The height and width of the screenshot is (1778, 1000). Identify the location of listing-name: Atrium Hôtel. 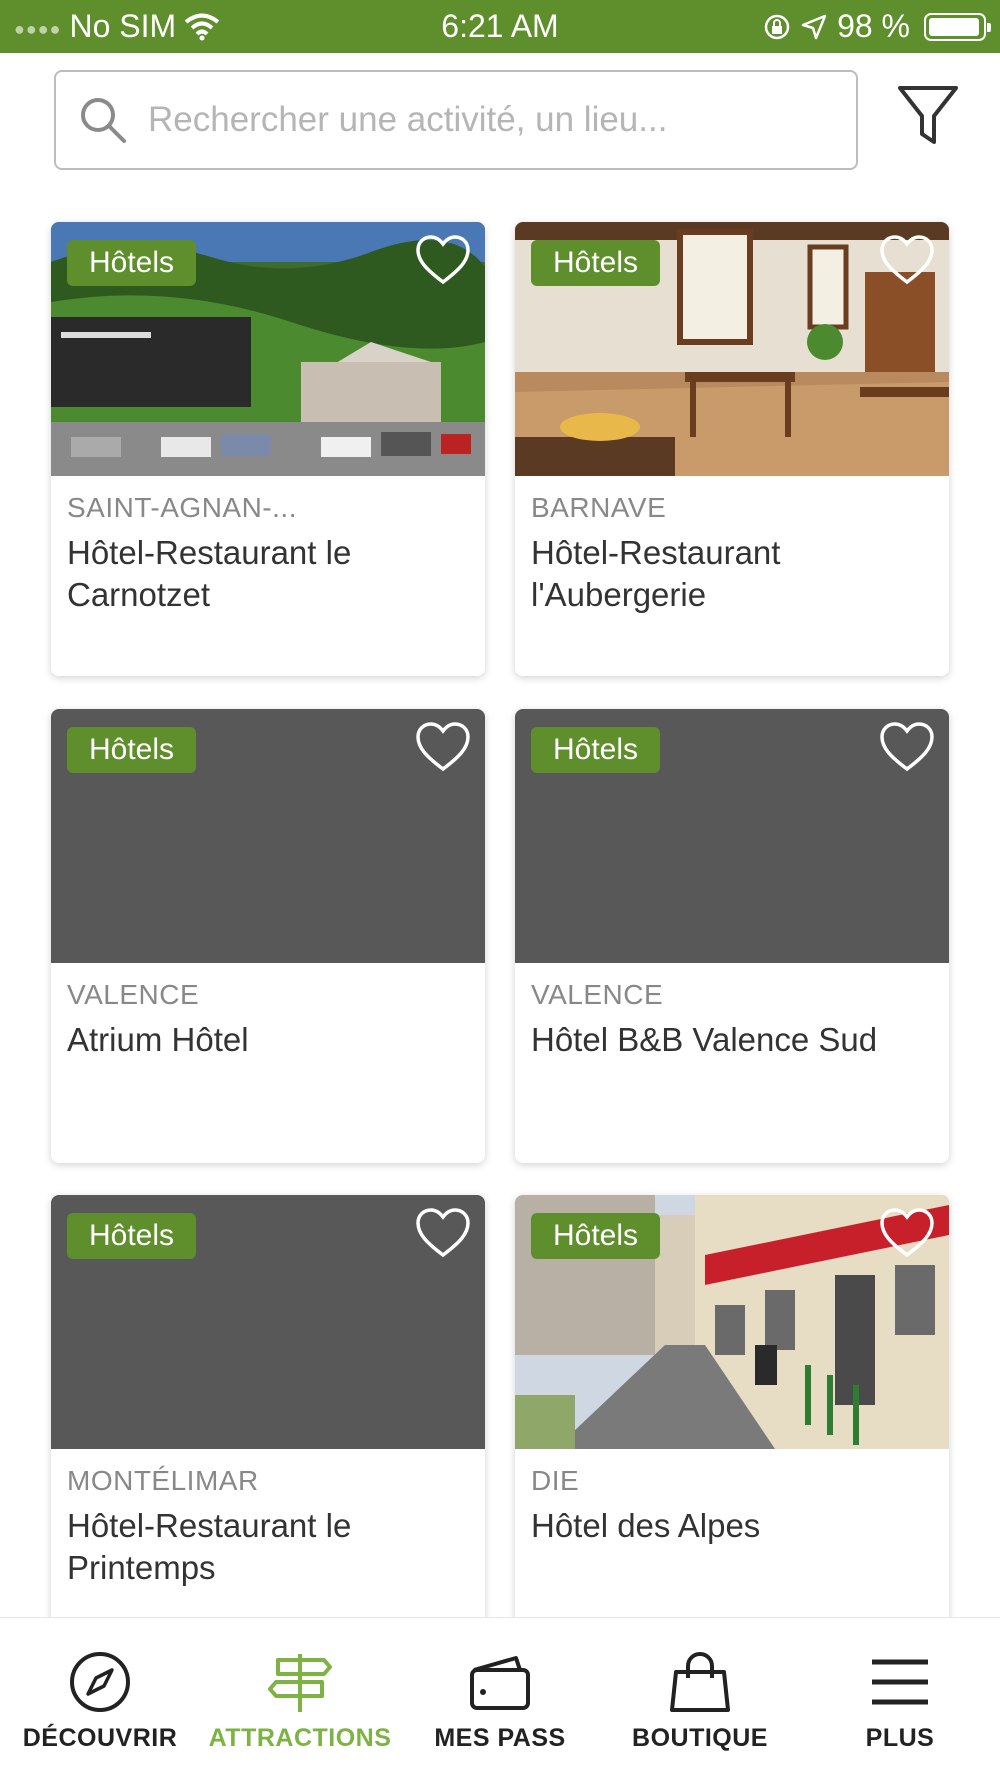
(158, 1039).